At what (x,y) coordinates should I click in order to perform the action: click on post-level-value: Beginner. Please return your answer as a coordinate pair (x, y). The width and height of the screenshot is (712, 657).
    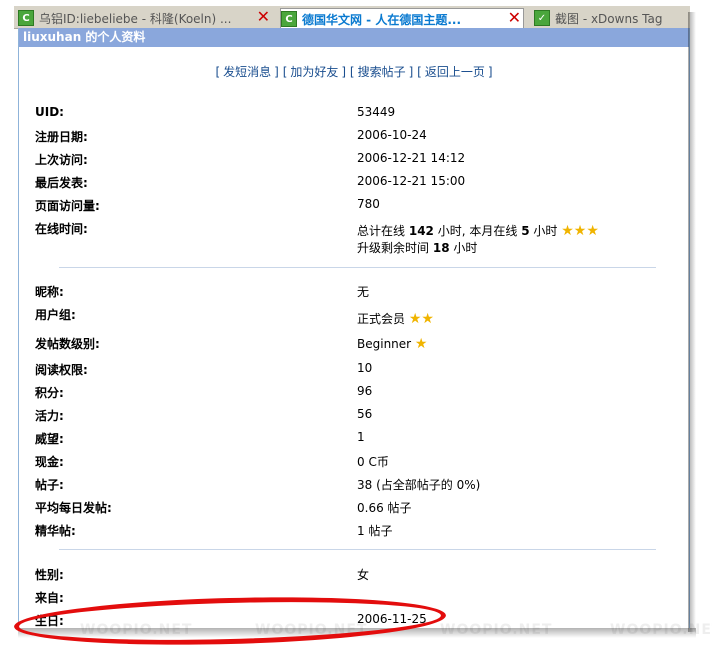
    Looking at the image, I should click on (384, 344).